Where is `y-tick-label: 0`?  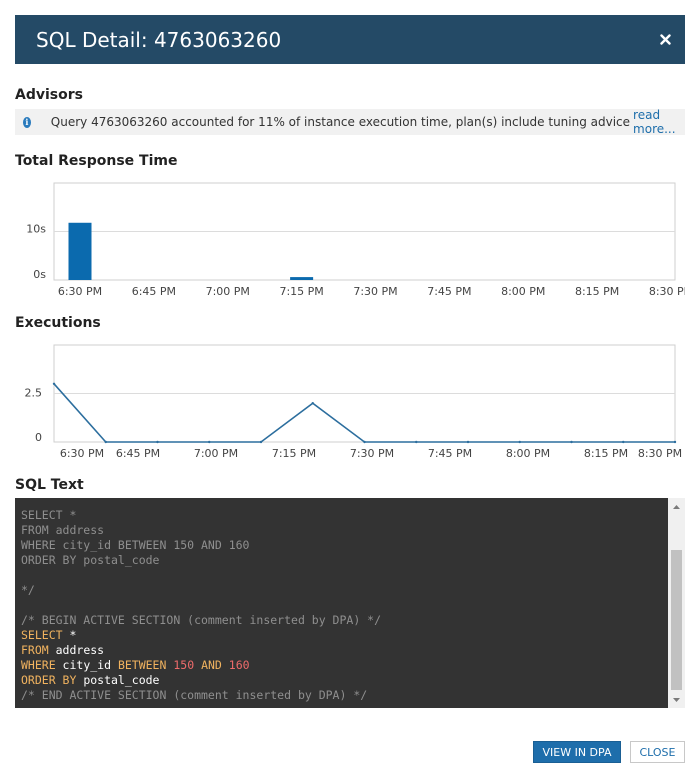 y-tick-label: 0 is located at coordinates (38, 437).